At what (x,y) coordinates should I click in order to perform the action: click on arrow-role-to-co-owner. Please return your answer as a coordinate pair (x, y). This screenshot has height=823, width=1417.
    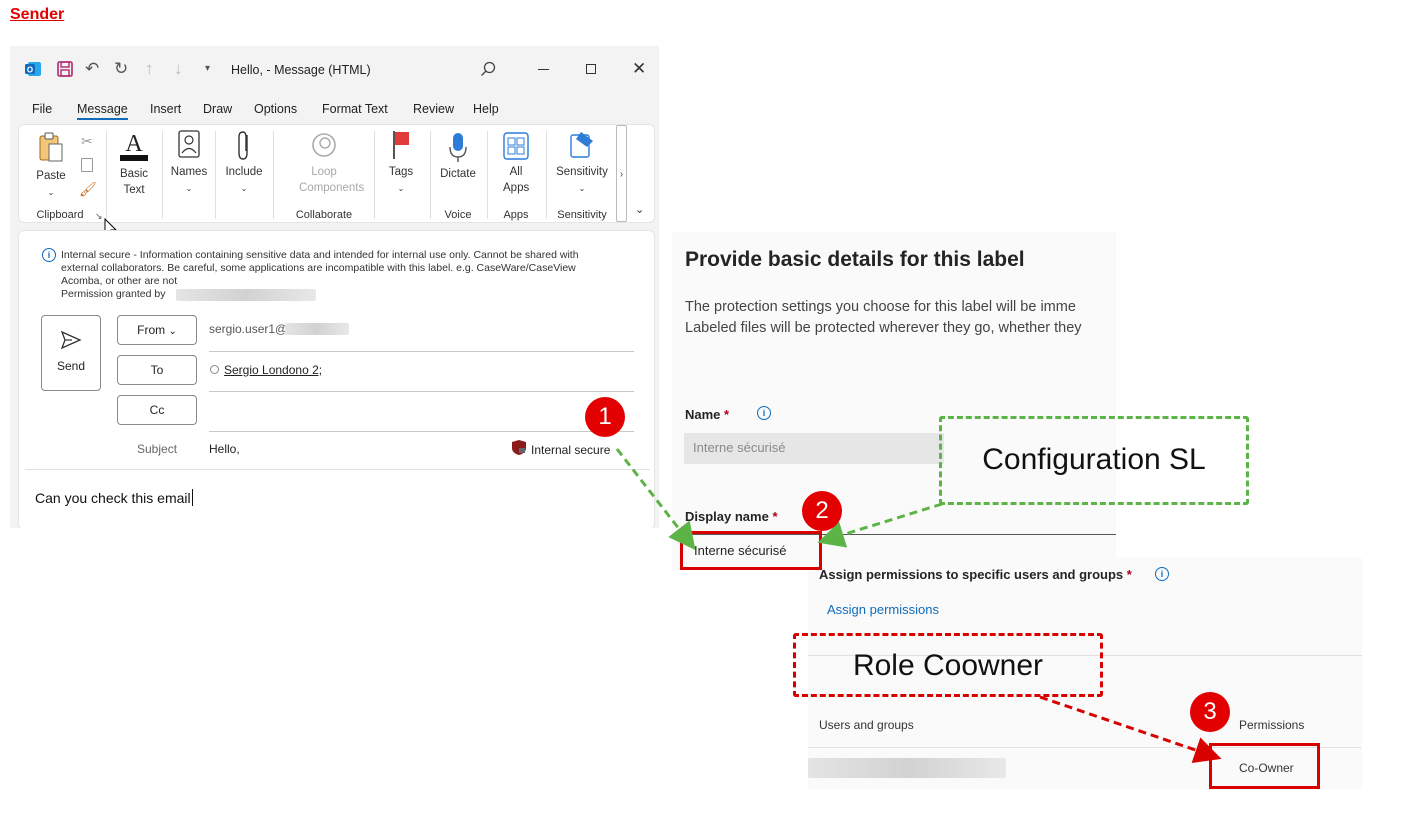
    Looking at the image, I should click on (1130, 729).